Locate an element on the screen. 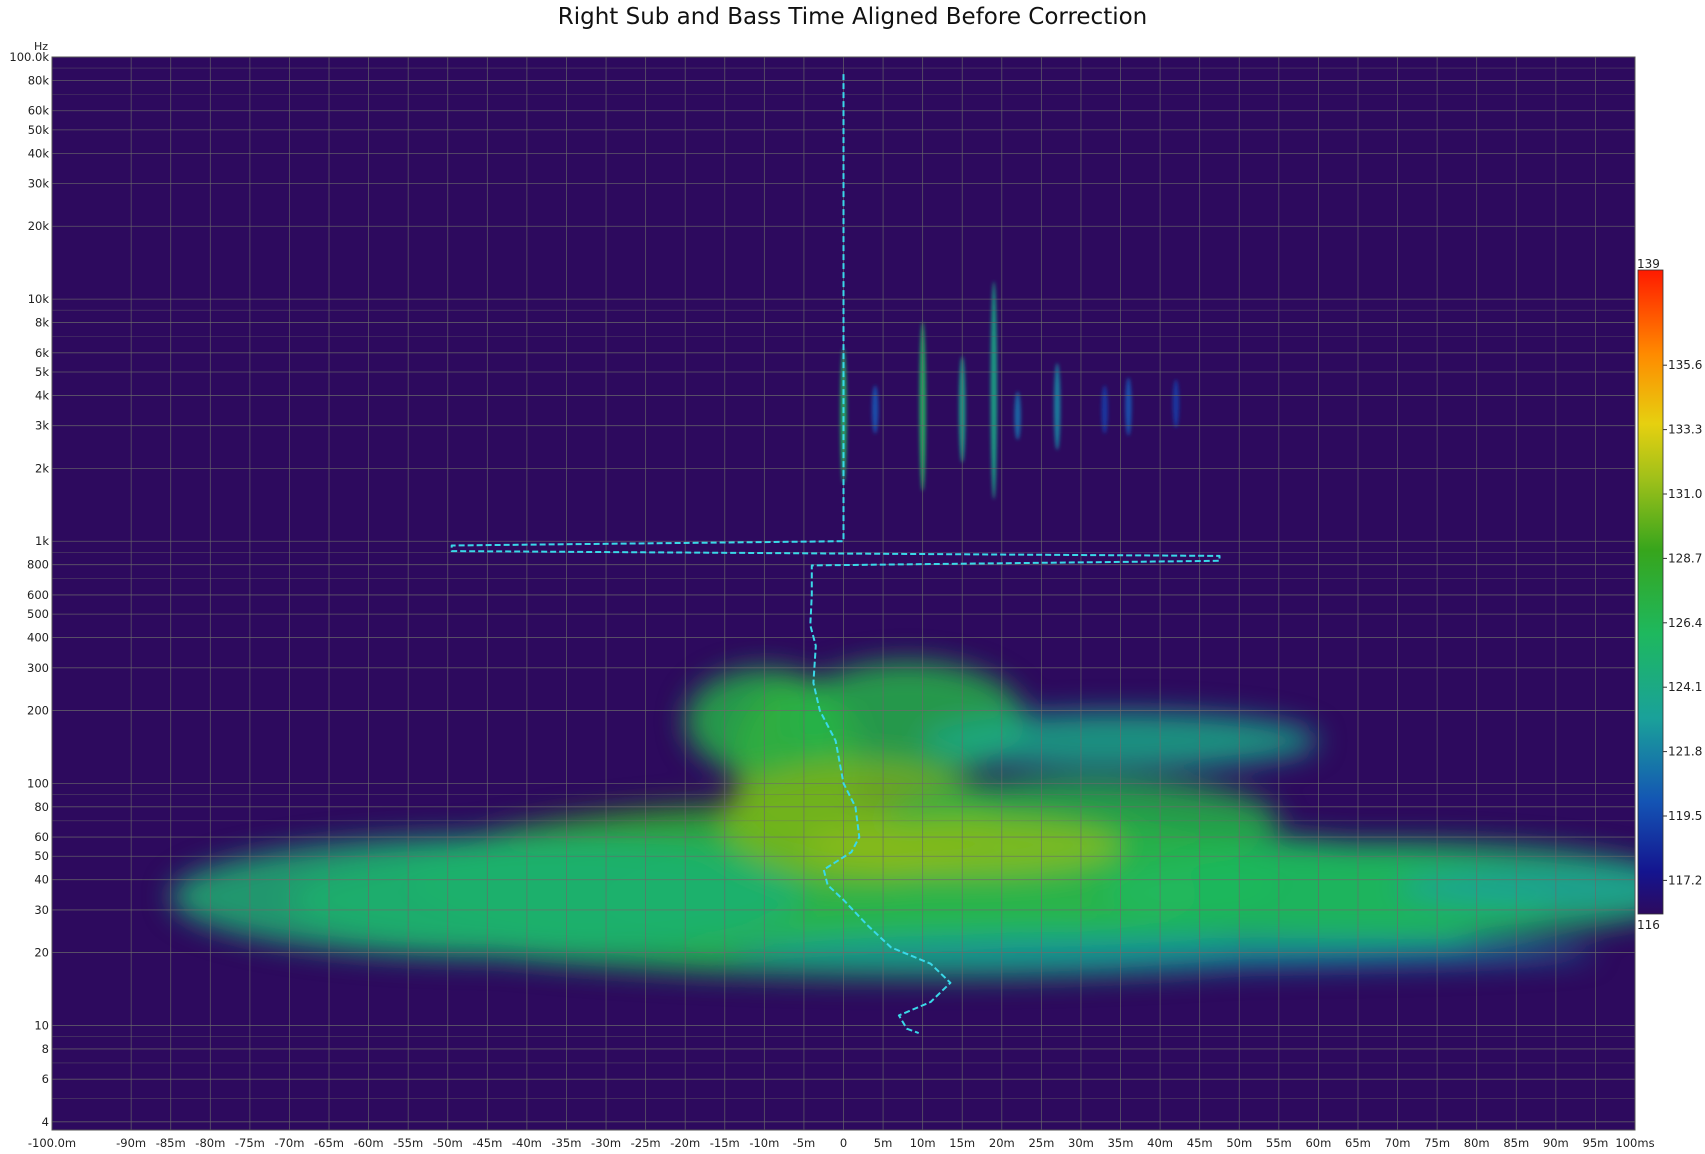 Image resolution: width=1705 pixels, height=1154 pixels. x-tick-label: 50m is located at coordinates (1239, 1143).